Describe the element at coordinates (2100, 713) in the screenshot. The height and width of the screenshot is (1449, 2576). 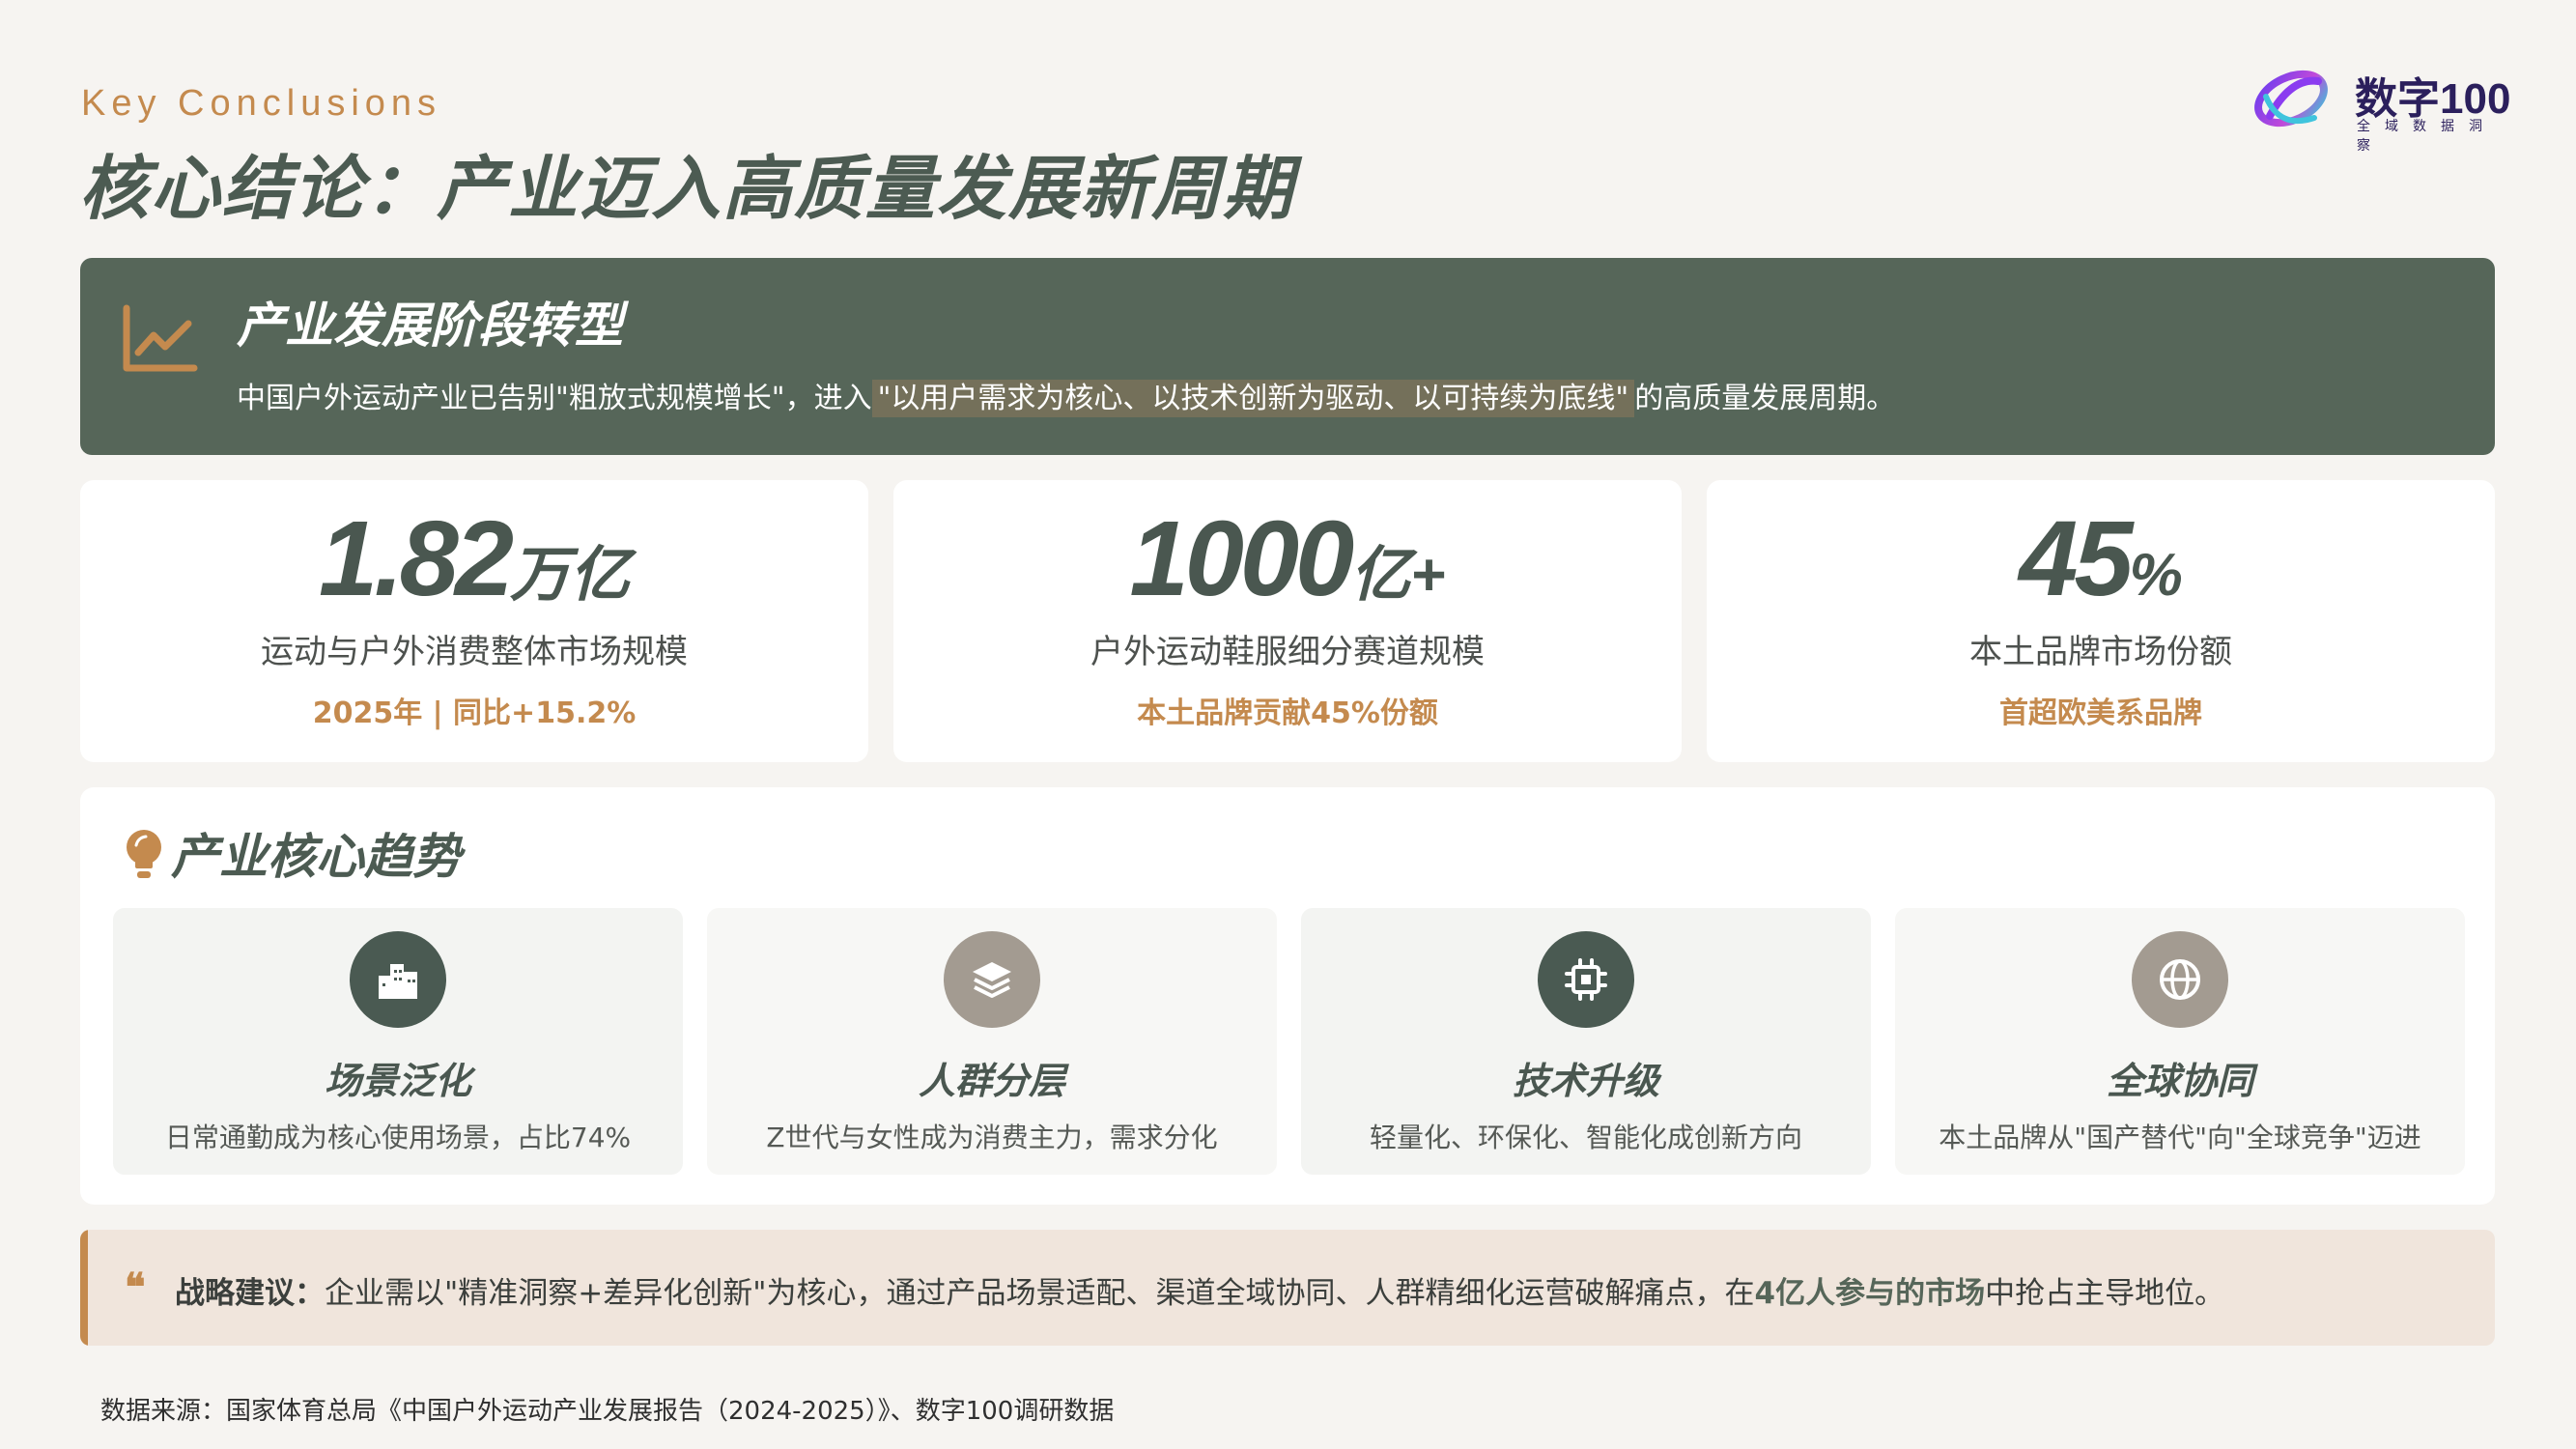
I see `stat-note: 首超欧美系品牌` at that location.